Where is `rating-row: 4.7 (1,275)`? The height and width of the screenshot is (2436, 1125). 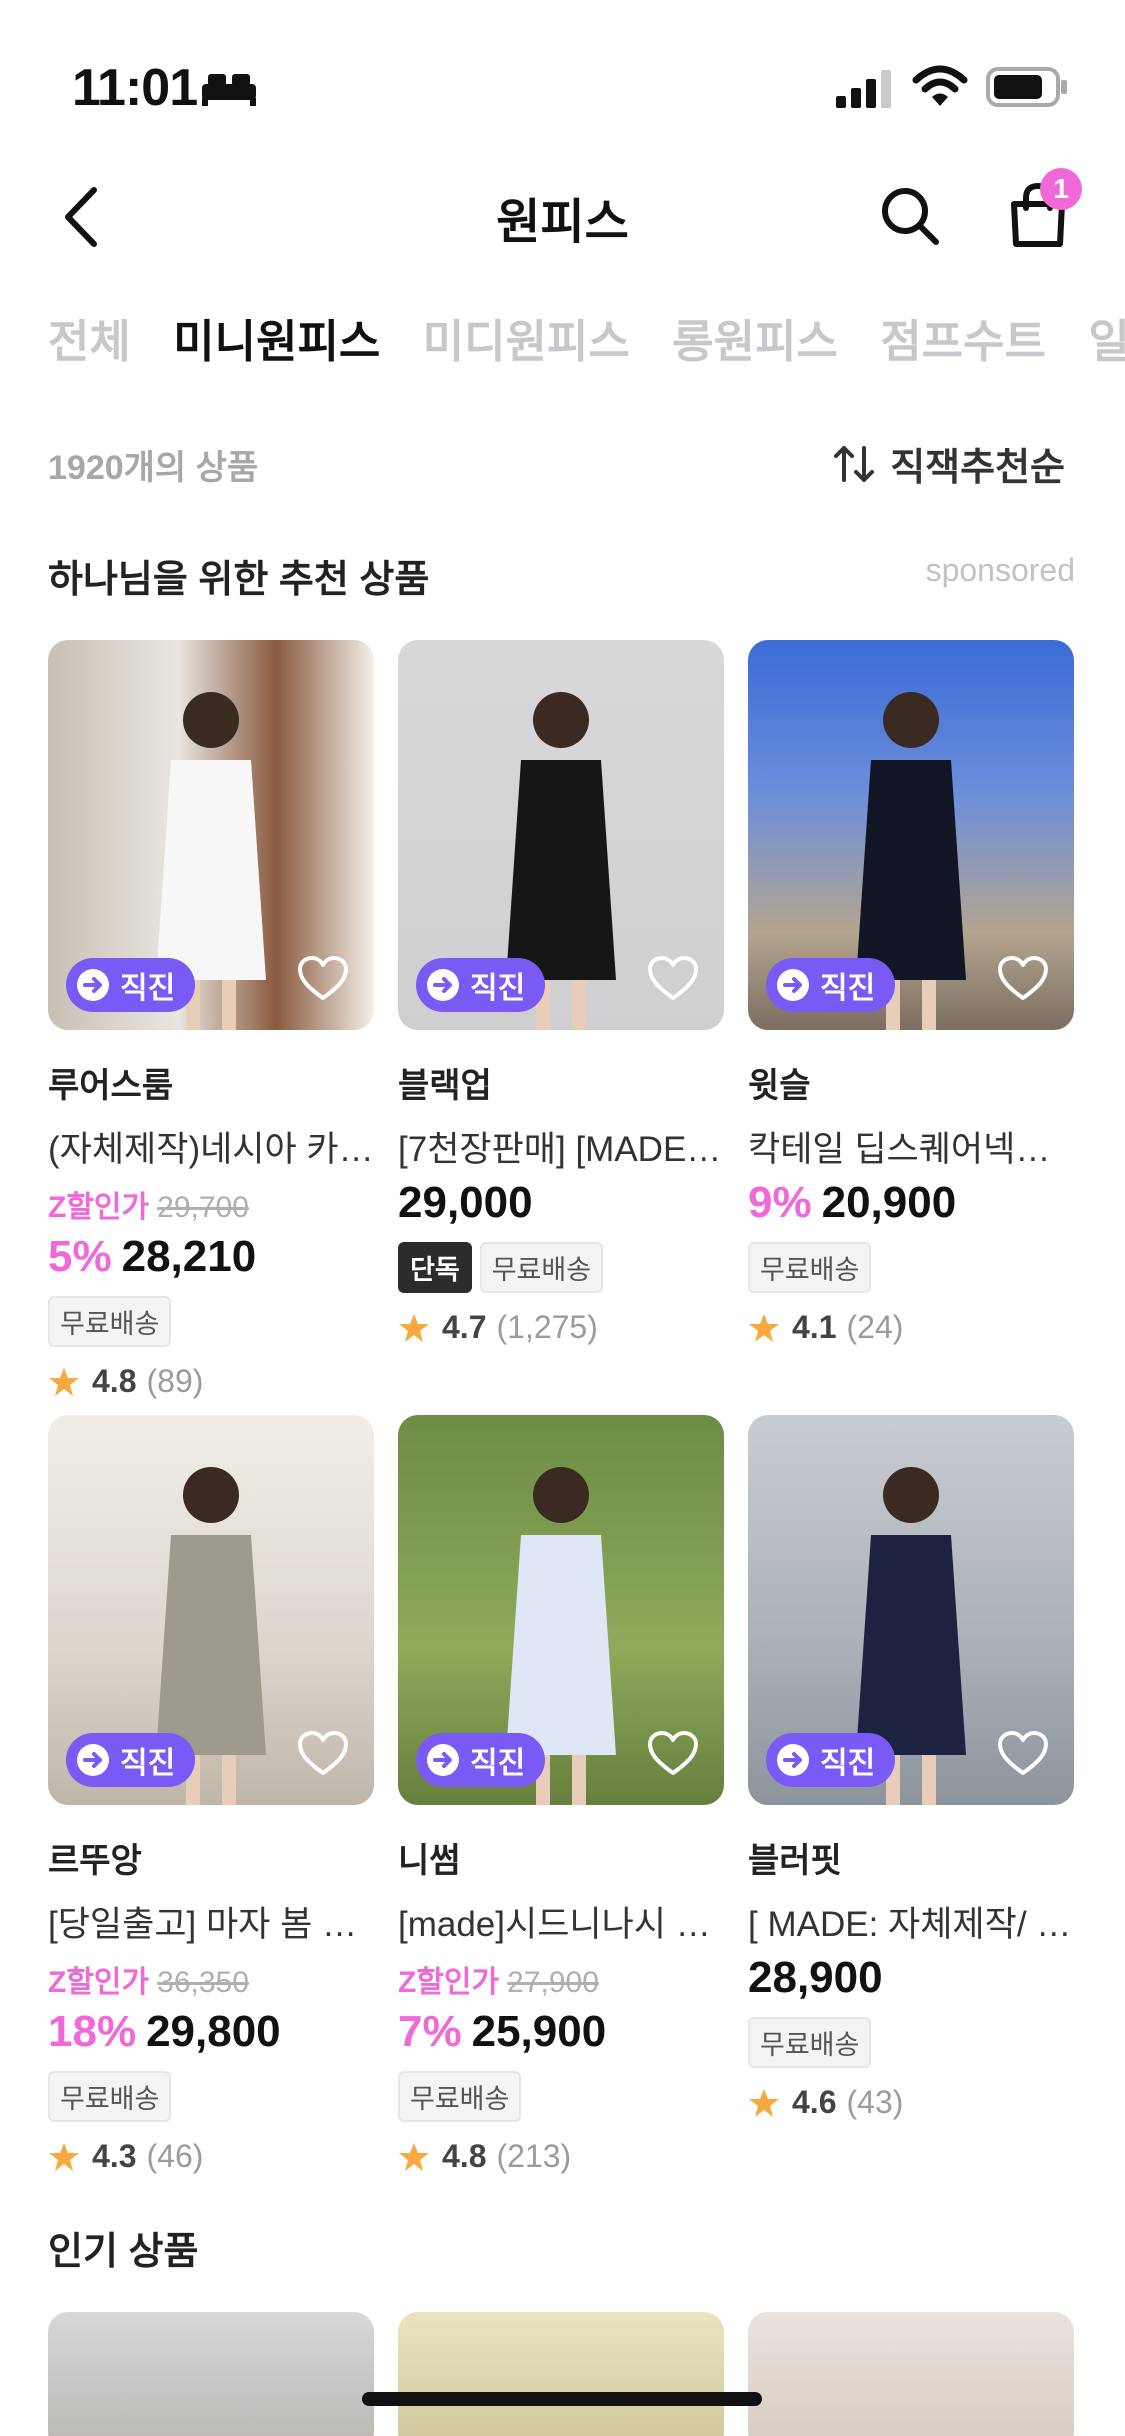
rating-row: 4.7 (1,275) is located at coordinates (561, 1327).